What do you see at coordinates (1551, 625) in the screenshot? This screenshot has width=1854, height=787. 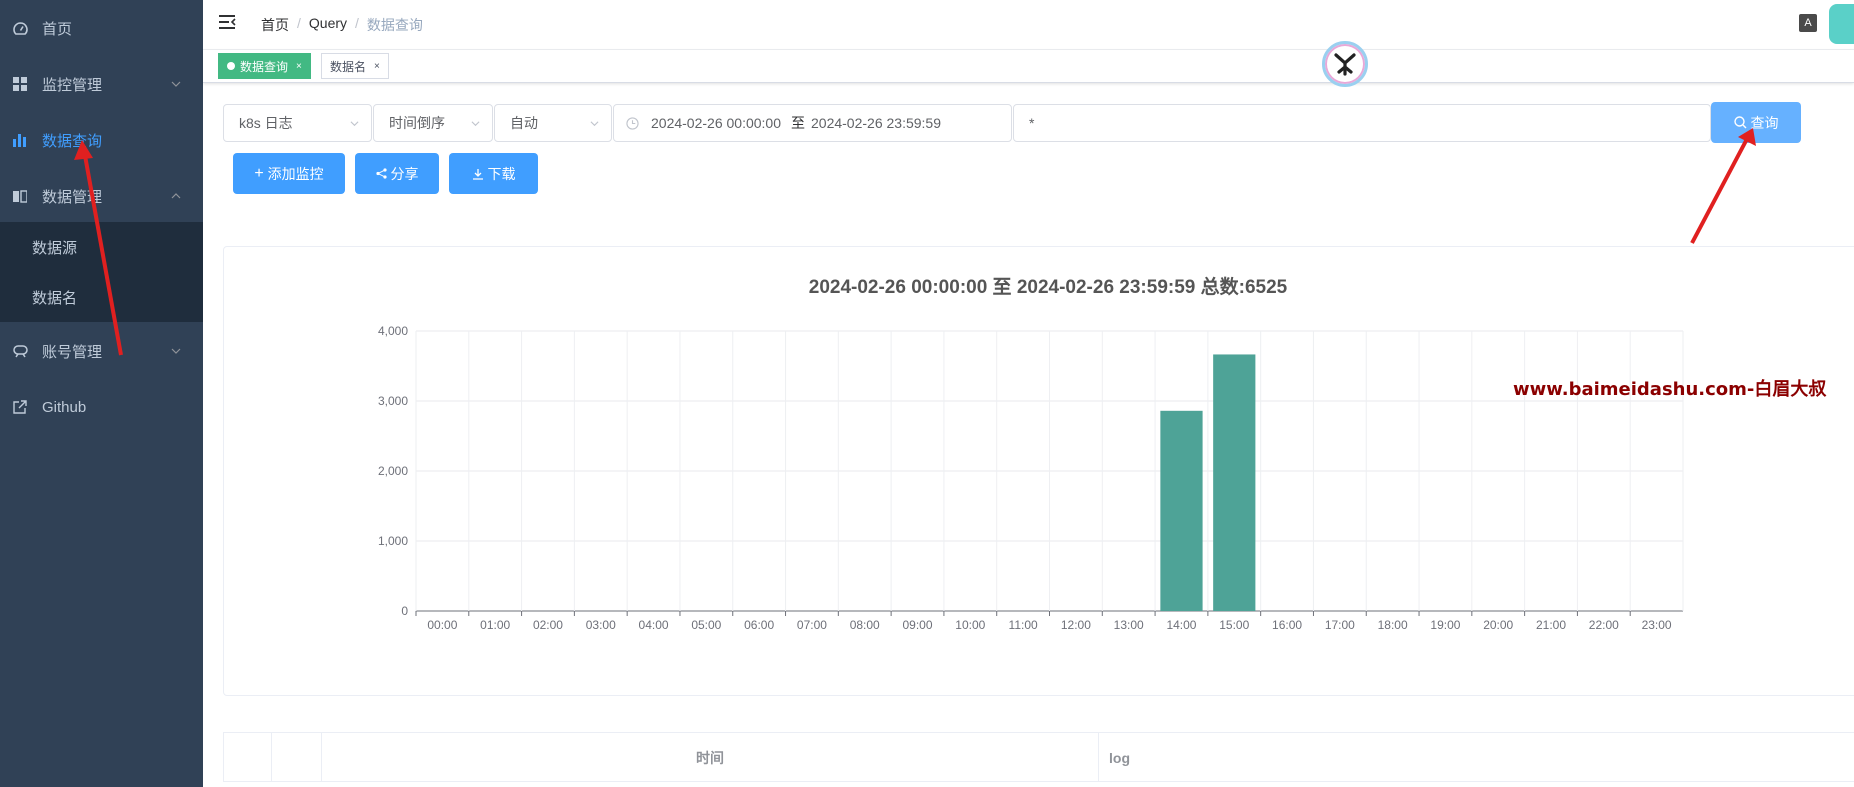 I see `x-tick-label: 21:00` at bounding box center [1551, 625].